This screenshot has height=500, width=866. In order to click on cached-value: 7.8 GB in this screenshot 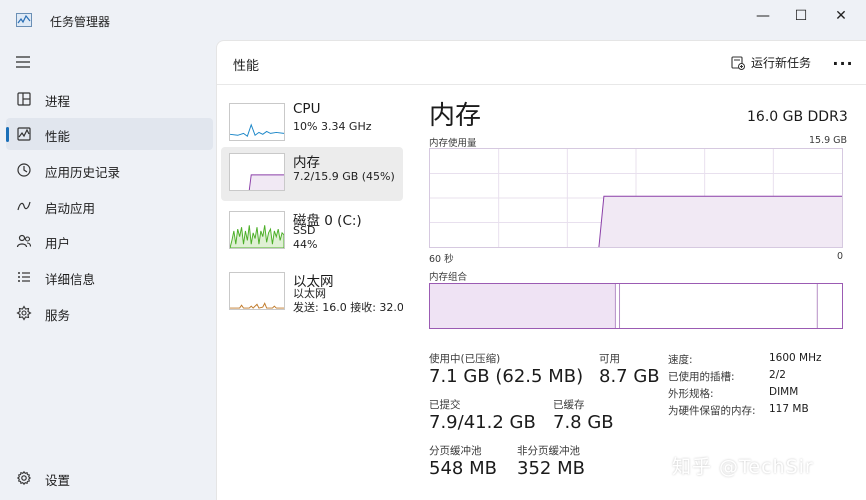, I will do `click(583, 422)`.